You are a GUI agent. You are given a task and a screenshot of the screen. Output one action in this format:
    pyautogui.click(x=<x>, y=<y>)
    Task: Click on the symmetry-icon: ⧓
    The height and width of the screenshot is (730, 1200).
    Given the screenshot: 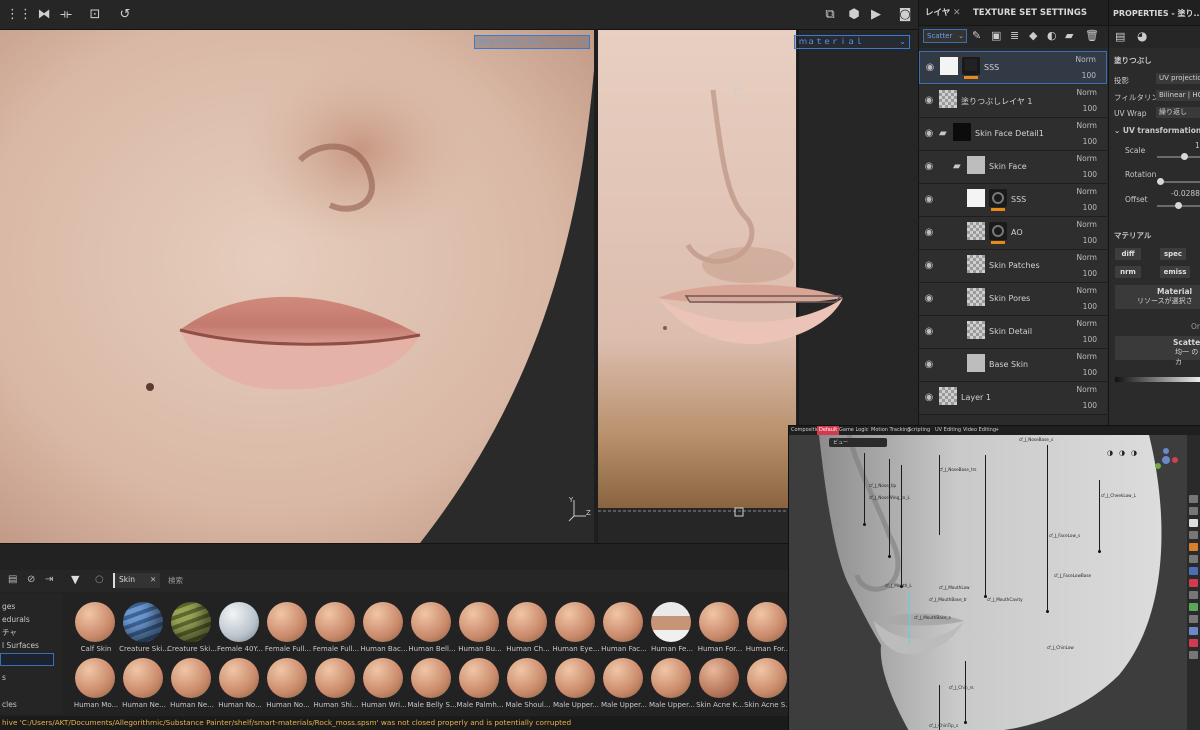 What is the action you would take?
    pyautogui.click(x=44, y=15)
    